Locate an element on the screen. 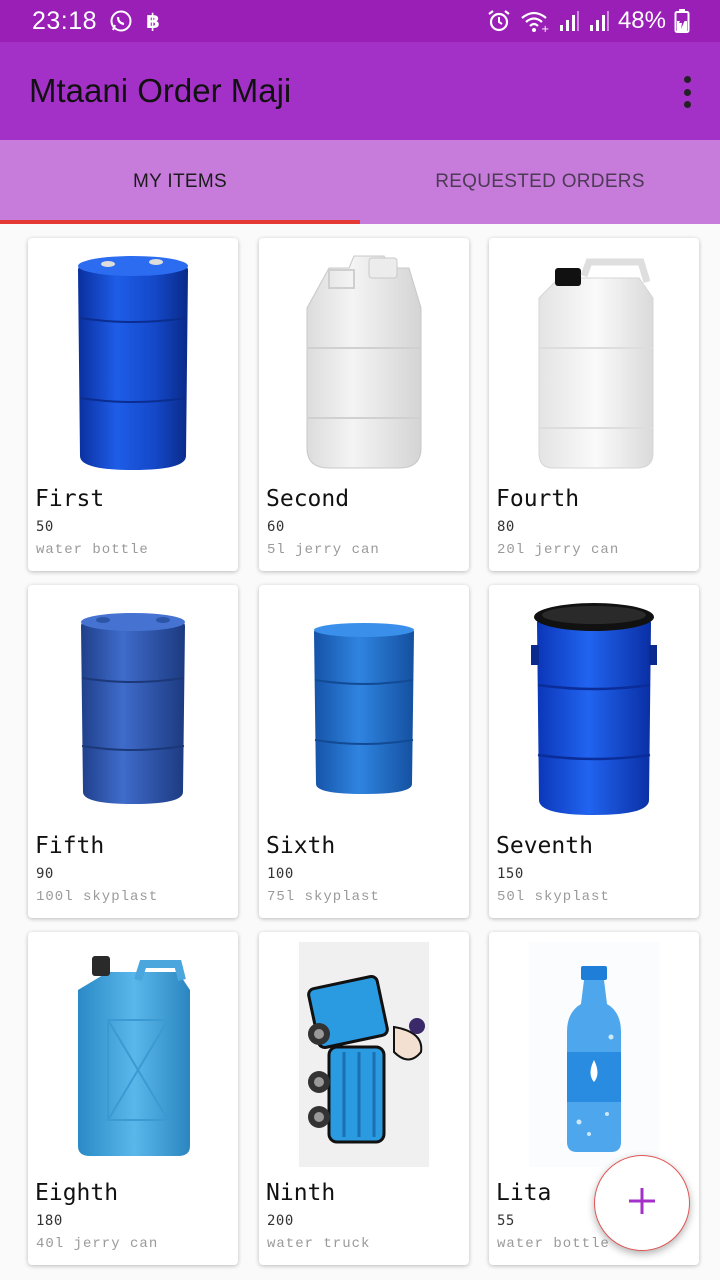  tab-label: REQUESTED ORDERS is located at coordinates (540, 181).